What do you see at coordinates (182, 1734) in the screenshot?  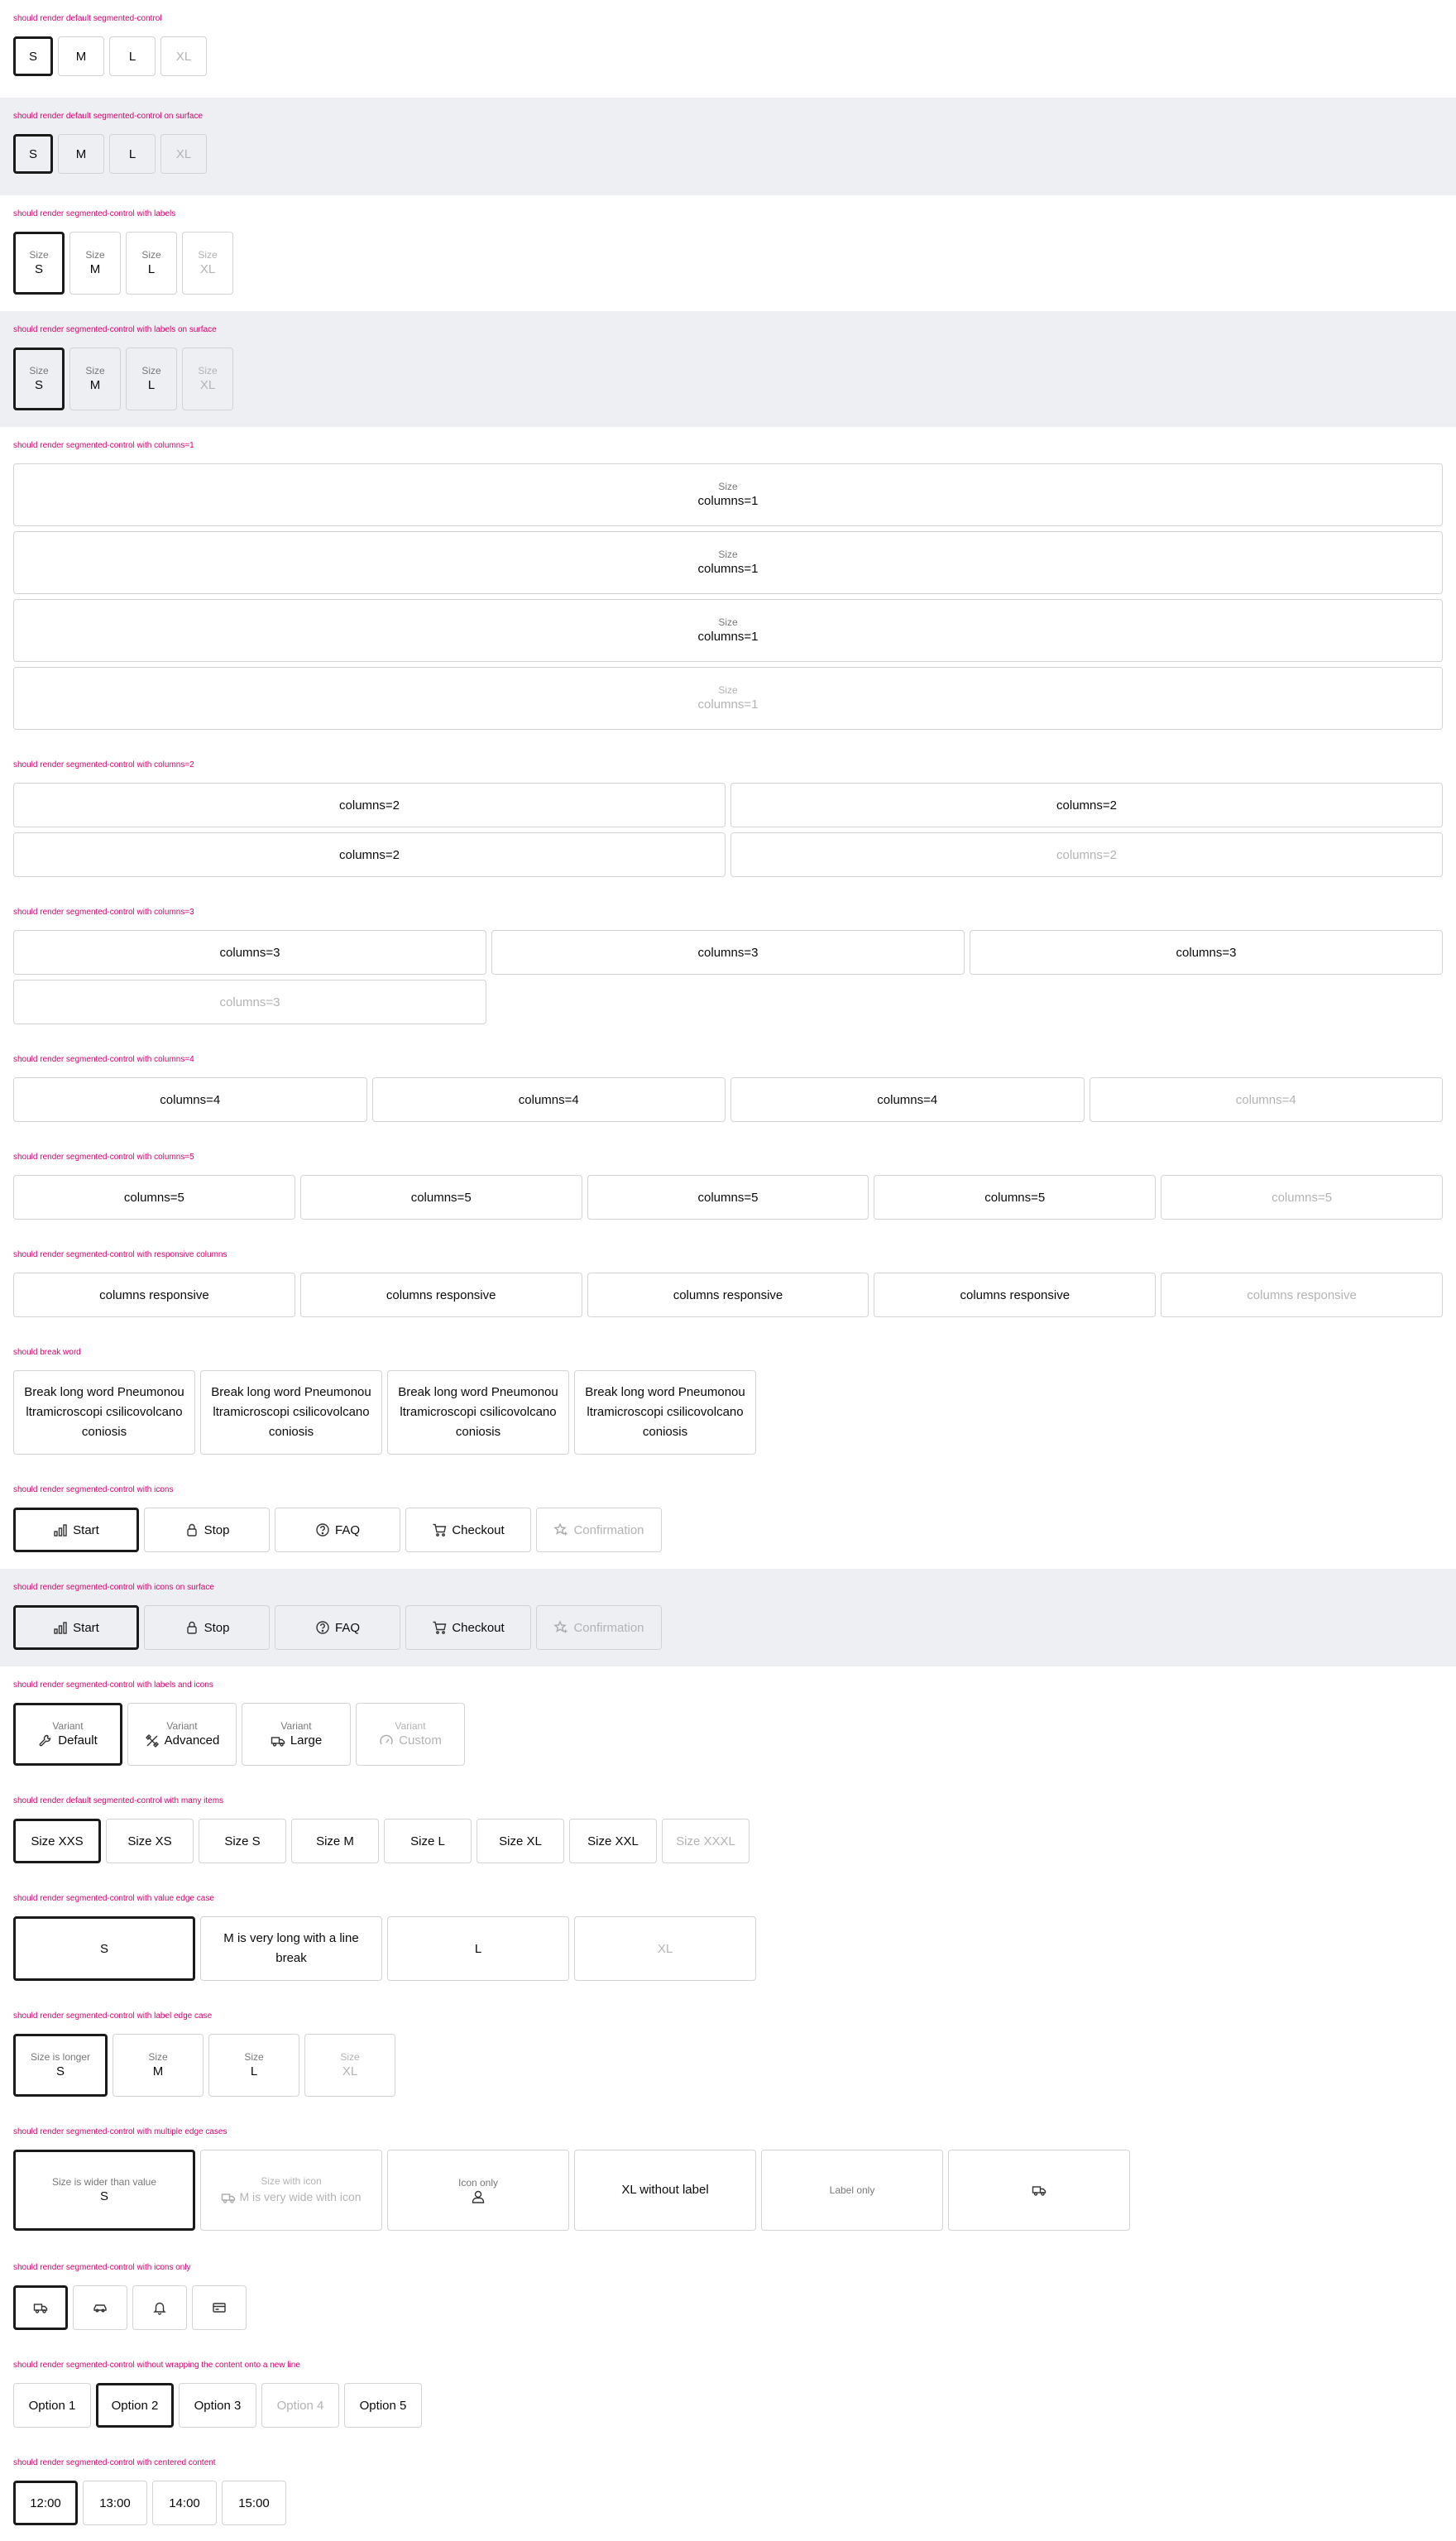 I see `segment-advanced: Variant Advanced` at bounding box center [182, 1734].